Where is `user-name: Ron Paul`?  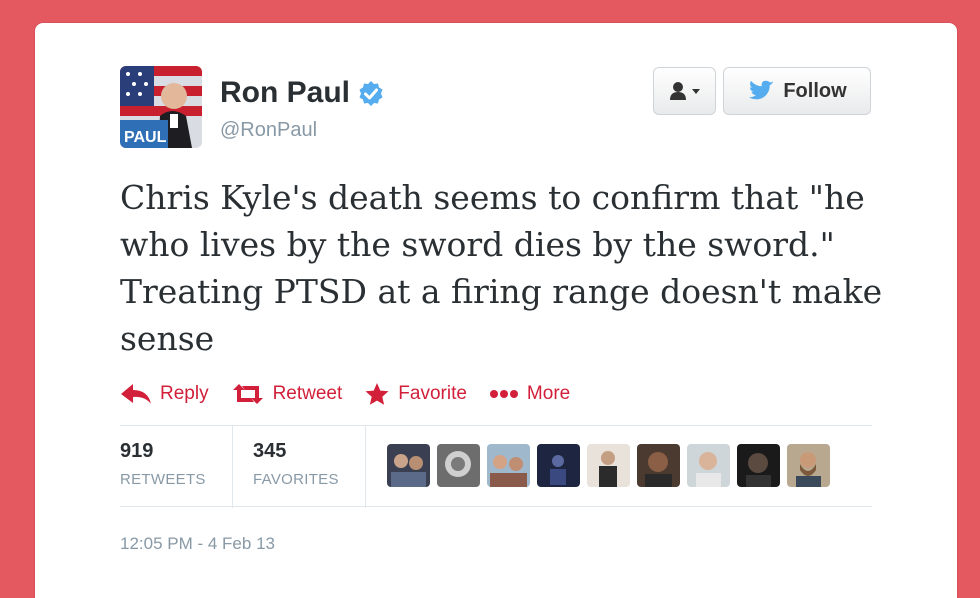 user-name: Ron Paul is located at coordinates (285, 93).